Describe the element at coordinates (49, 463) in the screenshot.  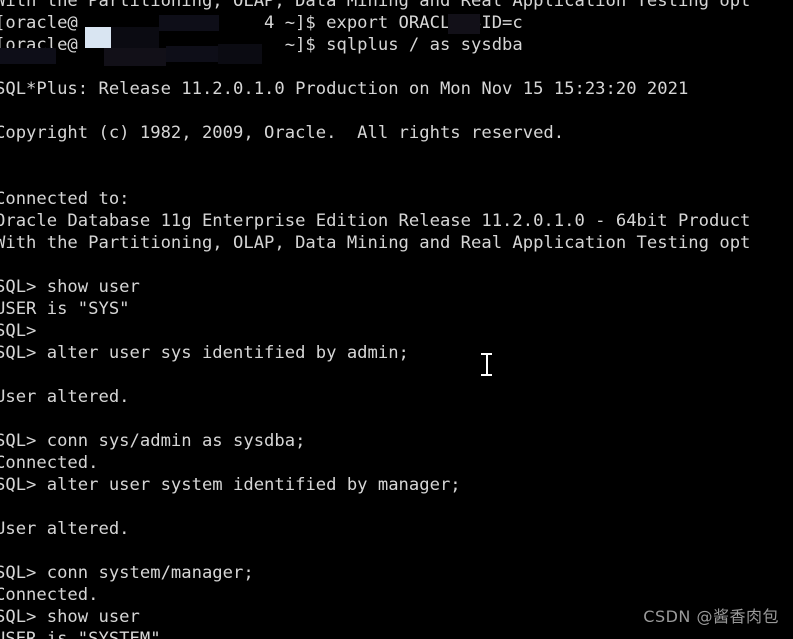
I see `terminal-line-out-connected-1: Connected.` at that location.